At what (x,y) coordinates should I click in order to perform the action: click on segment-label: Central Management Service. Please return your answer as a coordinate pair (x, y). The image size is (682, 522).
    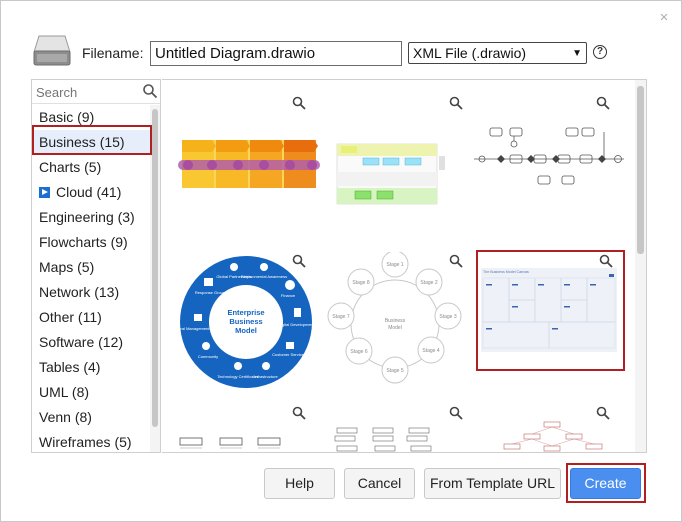
    Looking at the image, I should click on (198, 328).